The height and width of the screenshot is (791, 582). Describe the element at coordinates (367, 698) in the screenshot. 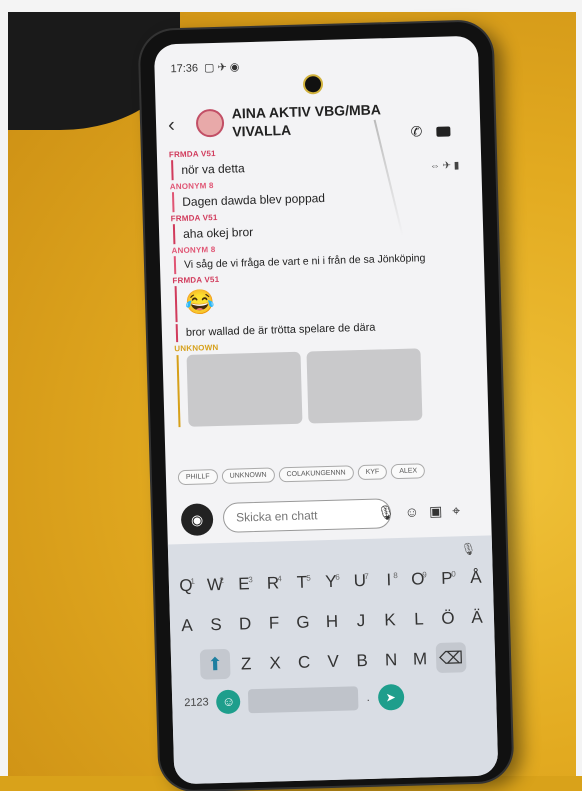

I see `period-key: .` at that location.